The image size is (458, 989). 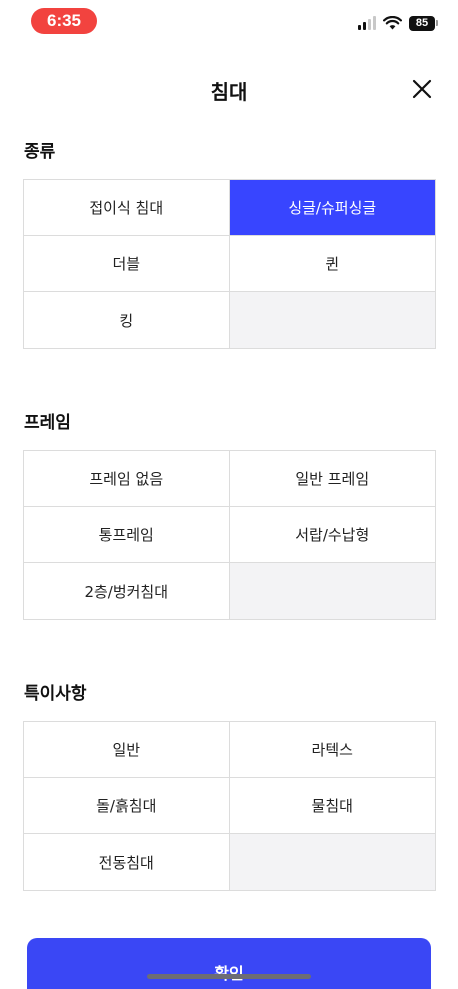 What do you see at coordinates (332, 208) in the screenshot?
I see `option-single-supersingle: 싱글/슈퍼싱글` at bounding box center [332, 208].